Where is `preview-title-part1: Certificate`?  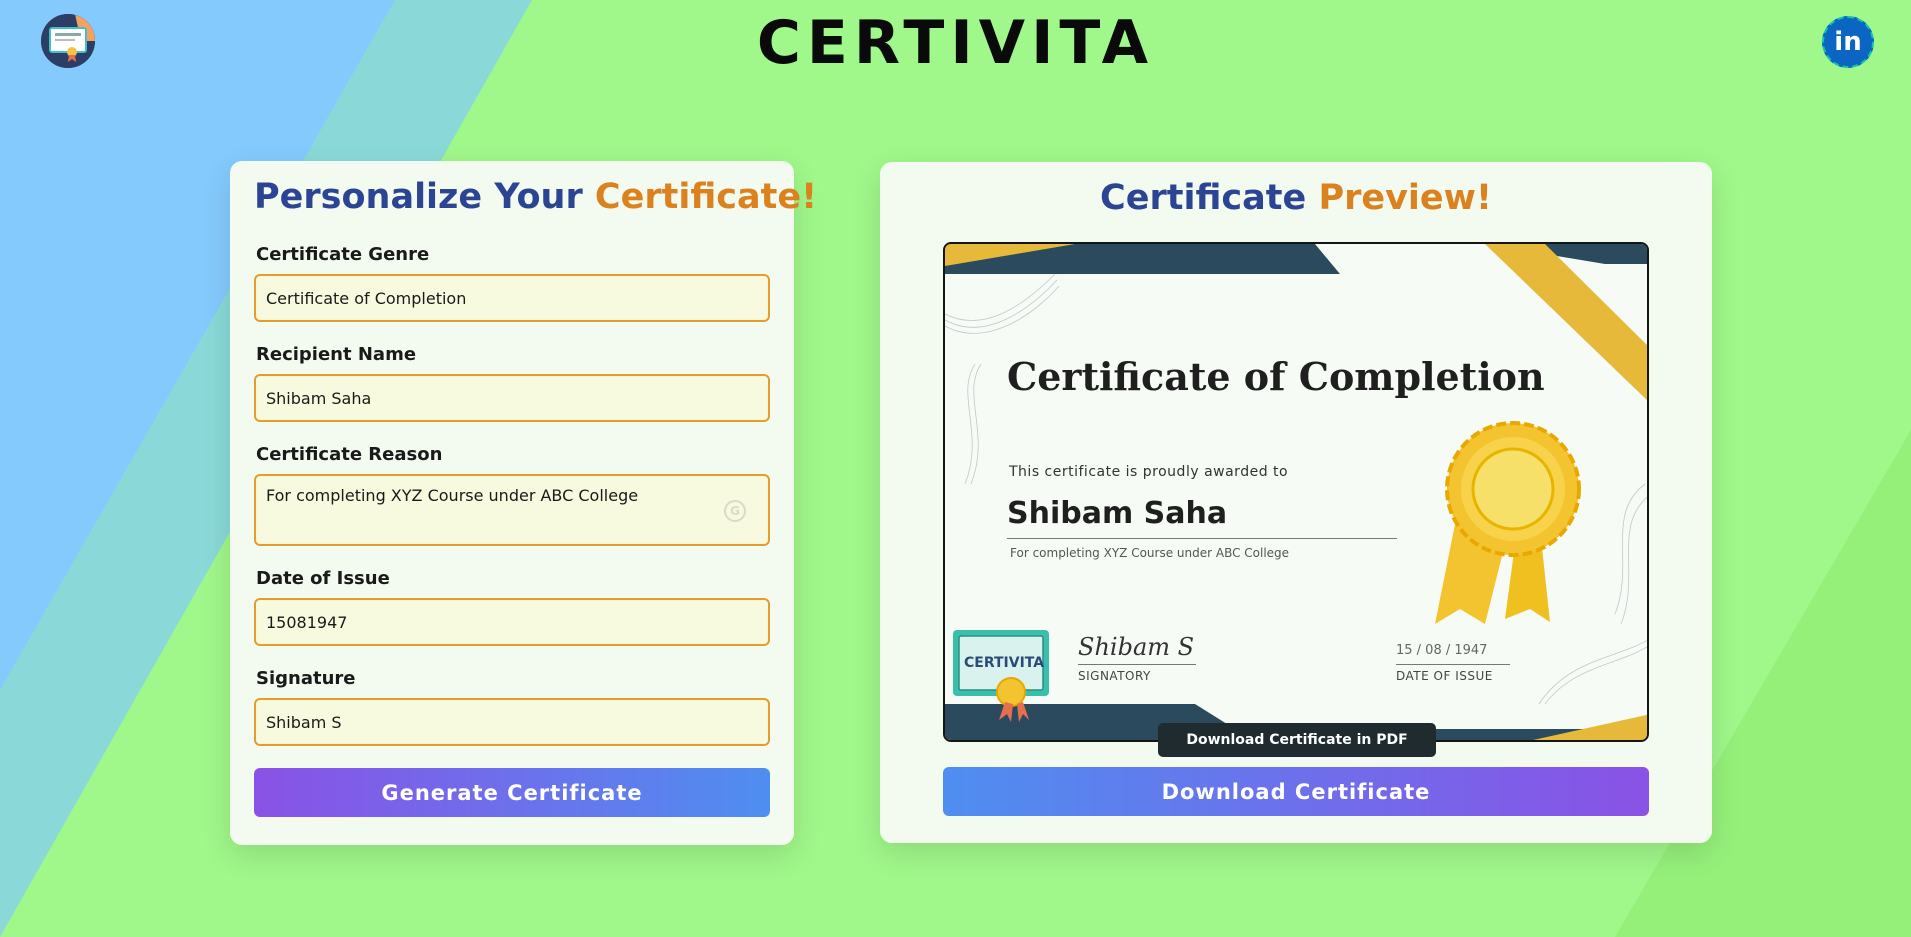 preview-title-part1: Certificate is located at coordinates (1203, 198).